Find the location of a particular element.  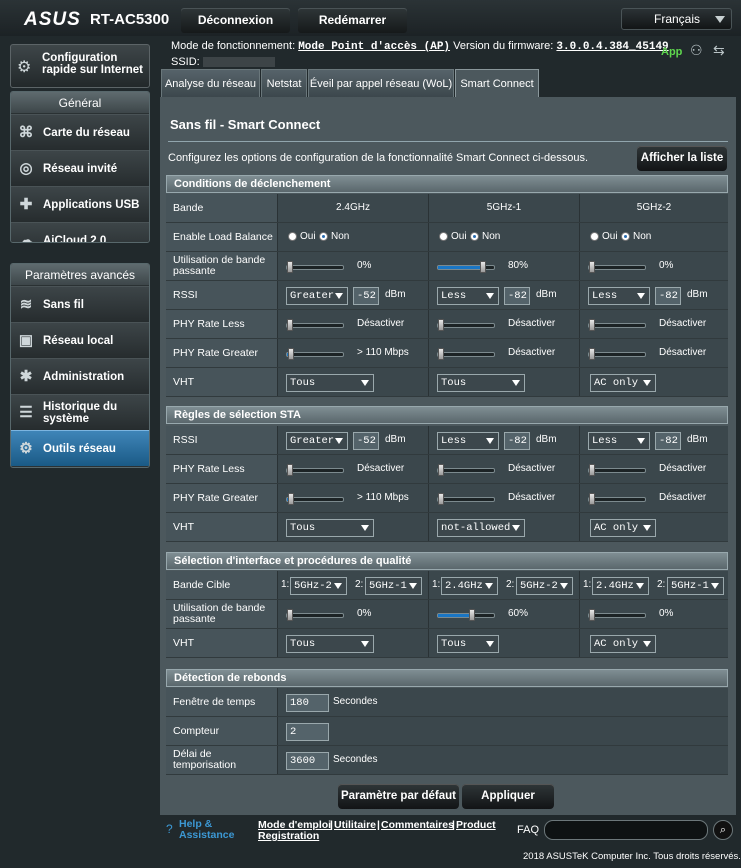

feedback-link: Commentaires is located at coordinates (417, 825).